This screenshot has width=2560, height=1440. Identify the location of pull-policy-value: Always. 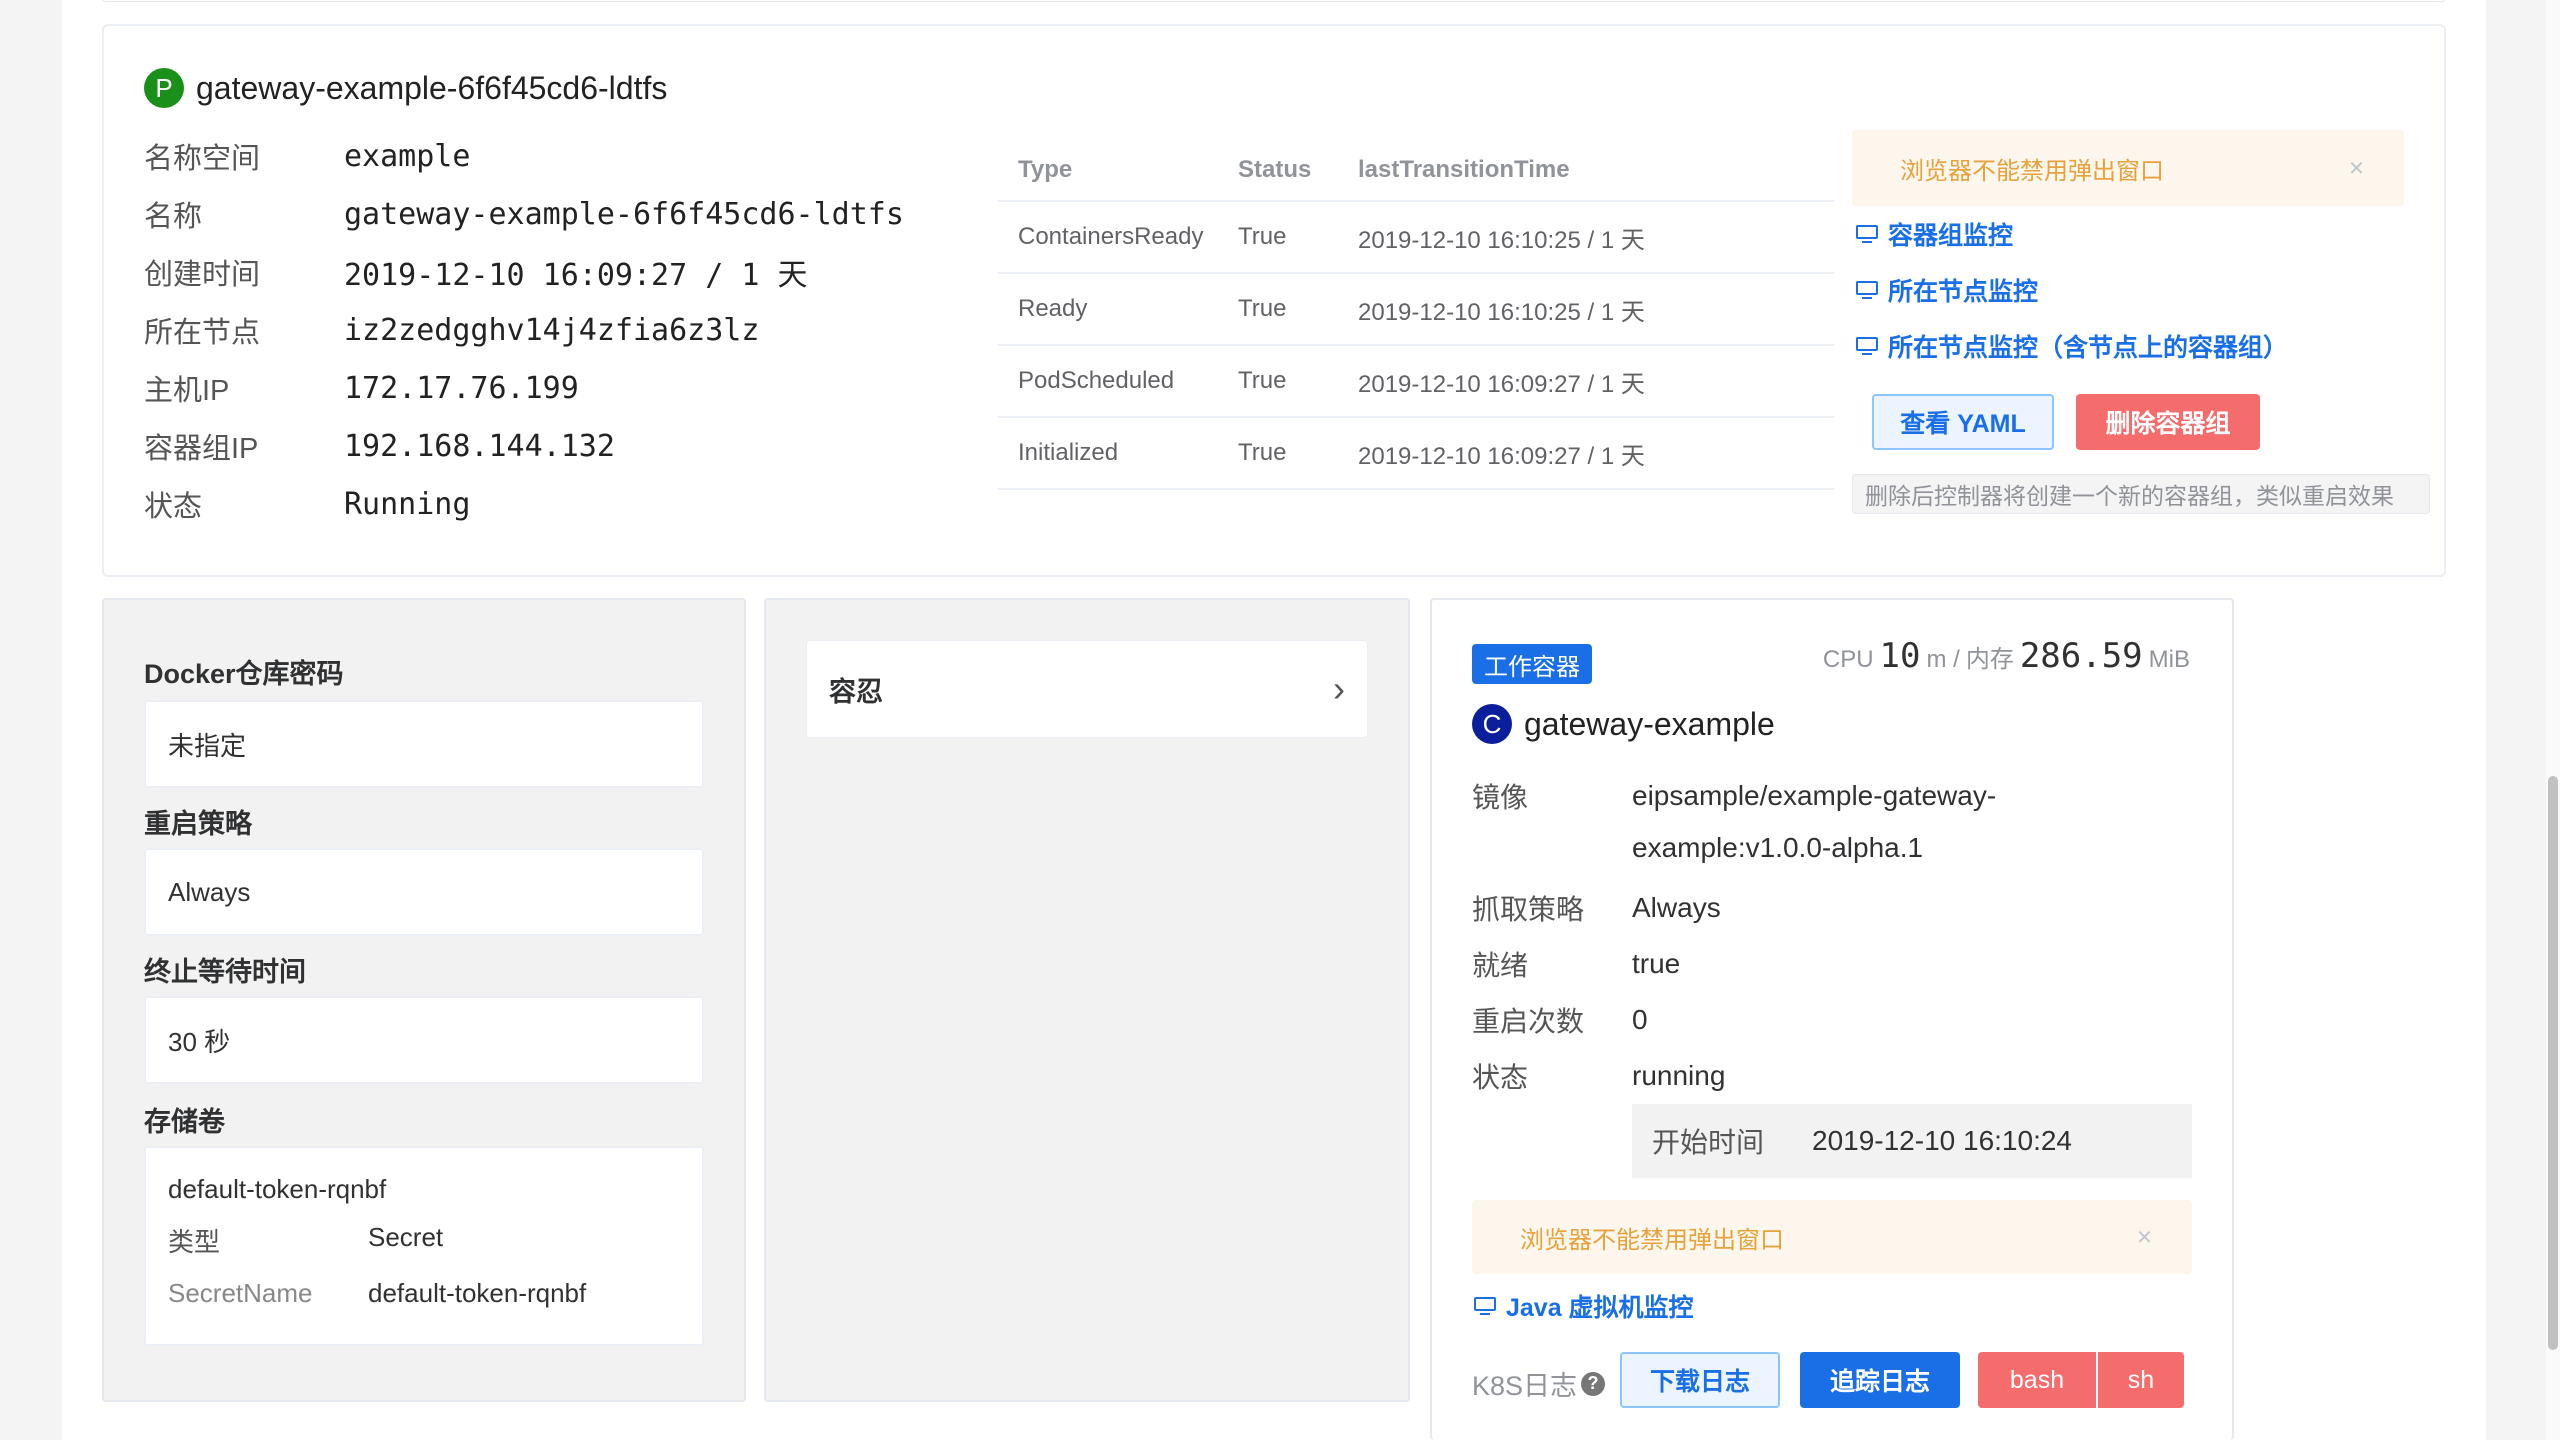
(1676, 907).